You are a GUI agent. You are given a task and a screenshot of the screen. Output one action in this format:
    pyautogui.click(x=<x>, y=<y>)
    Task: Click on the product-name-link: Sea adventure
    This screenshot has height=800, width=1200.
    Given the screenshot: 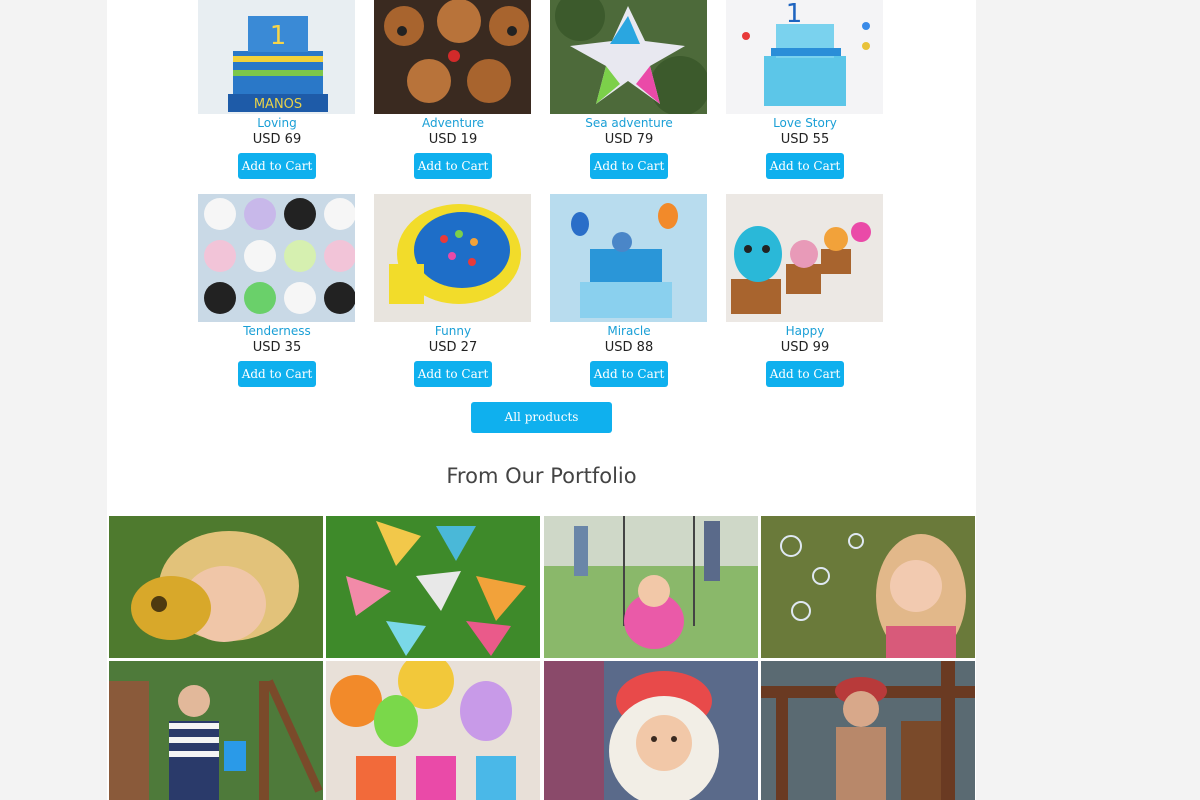 What is the action you would take?
    pyautogui.click(x=629, y=123)
    